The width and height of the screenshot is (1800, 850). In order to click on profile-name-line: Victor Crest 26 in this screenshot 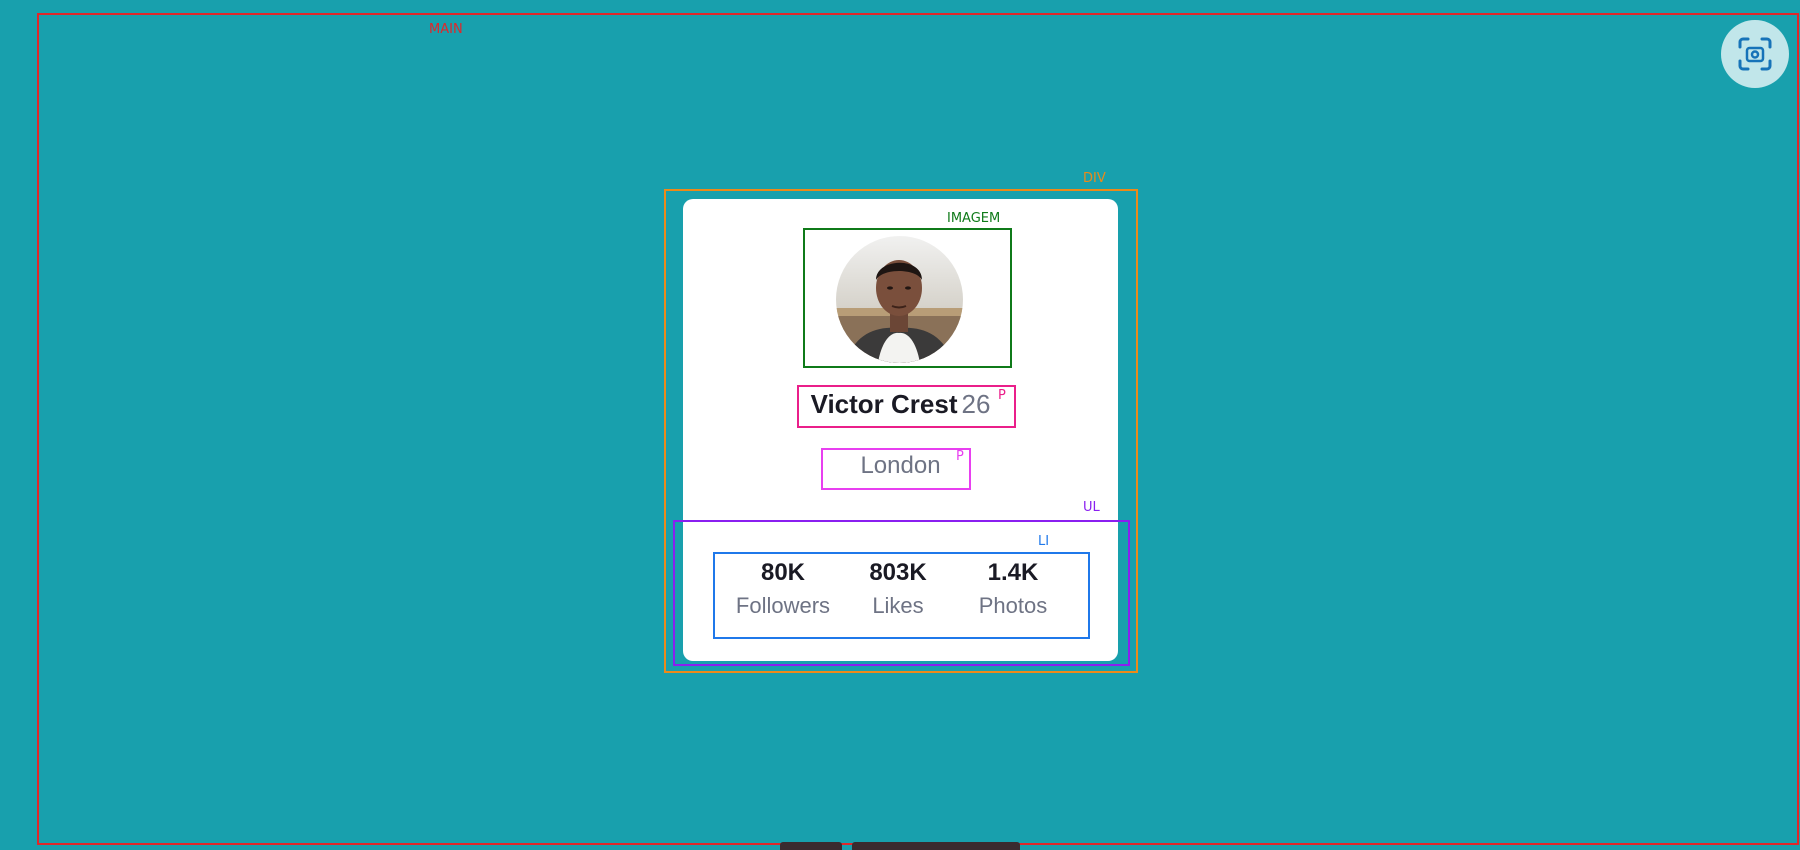, I will do `click(900, 404)`.